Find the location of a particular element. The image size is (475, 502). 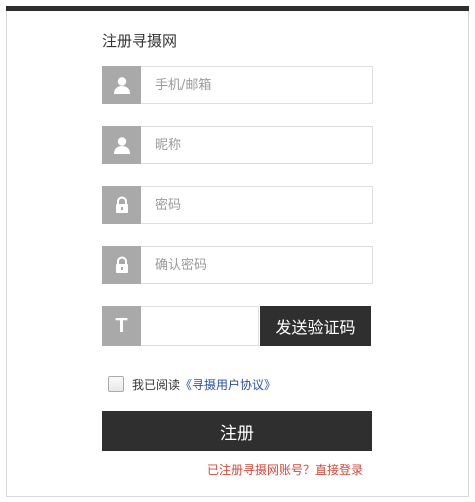

form-title: 注册寻摄网 is located at coordinates (140, 41).